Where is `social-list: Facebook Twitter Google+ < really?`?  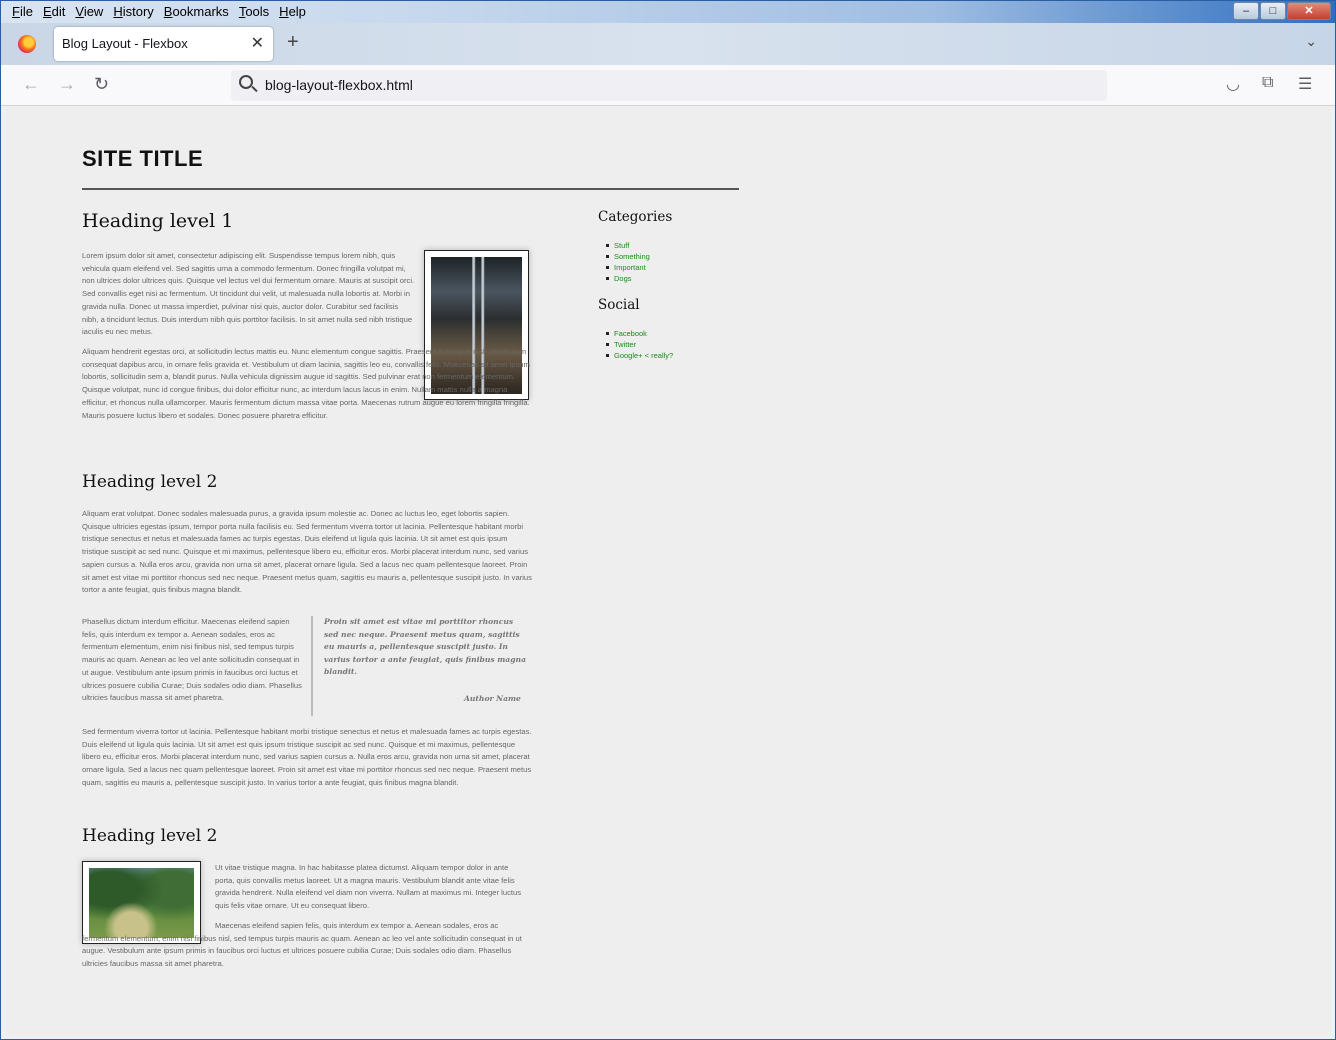 social-list: Facebook Twitter Google+ < really? is located at coordinates (635, 344).